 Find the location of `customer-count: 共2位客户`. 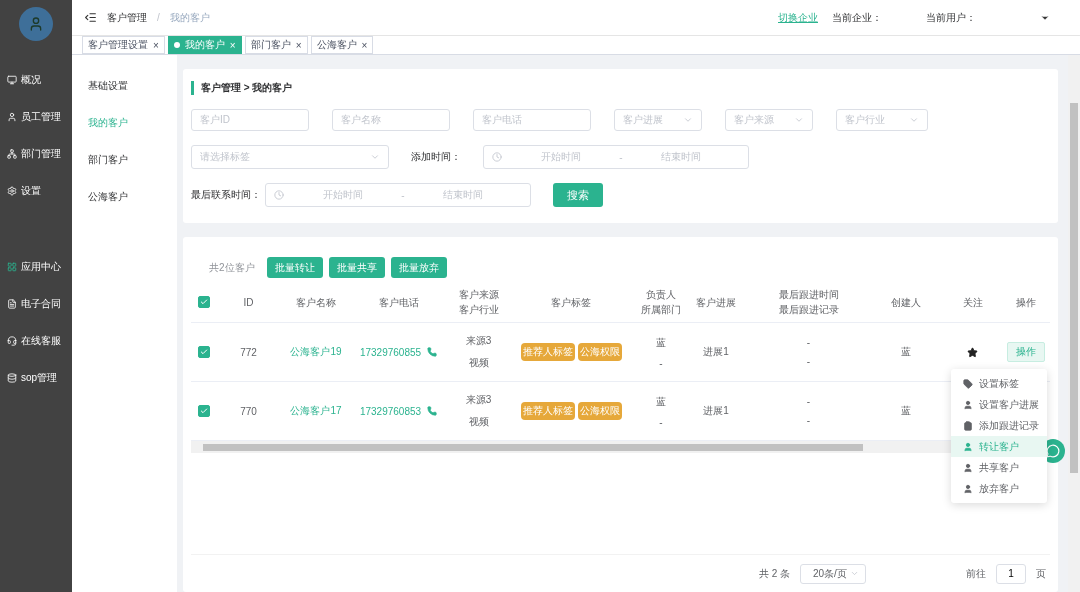

customer-count: 共2位客户 is located at coordinates (232, 267).